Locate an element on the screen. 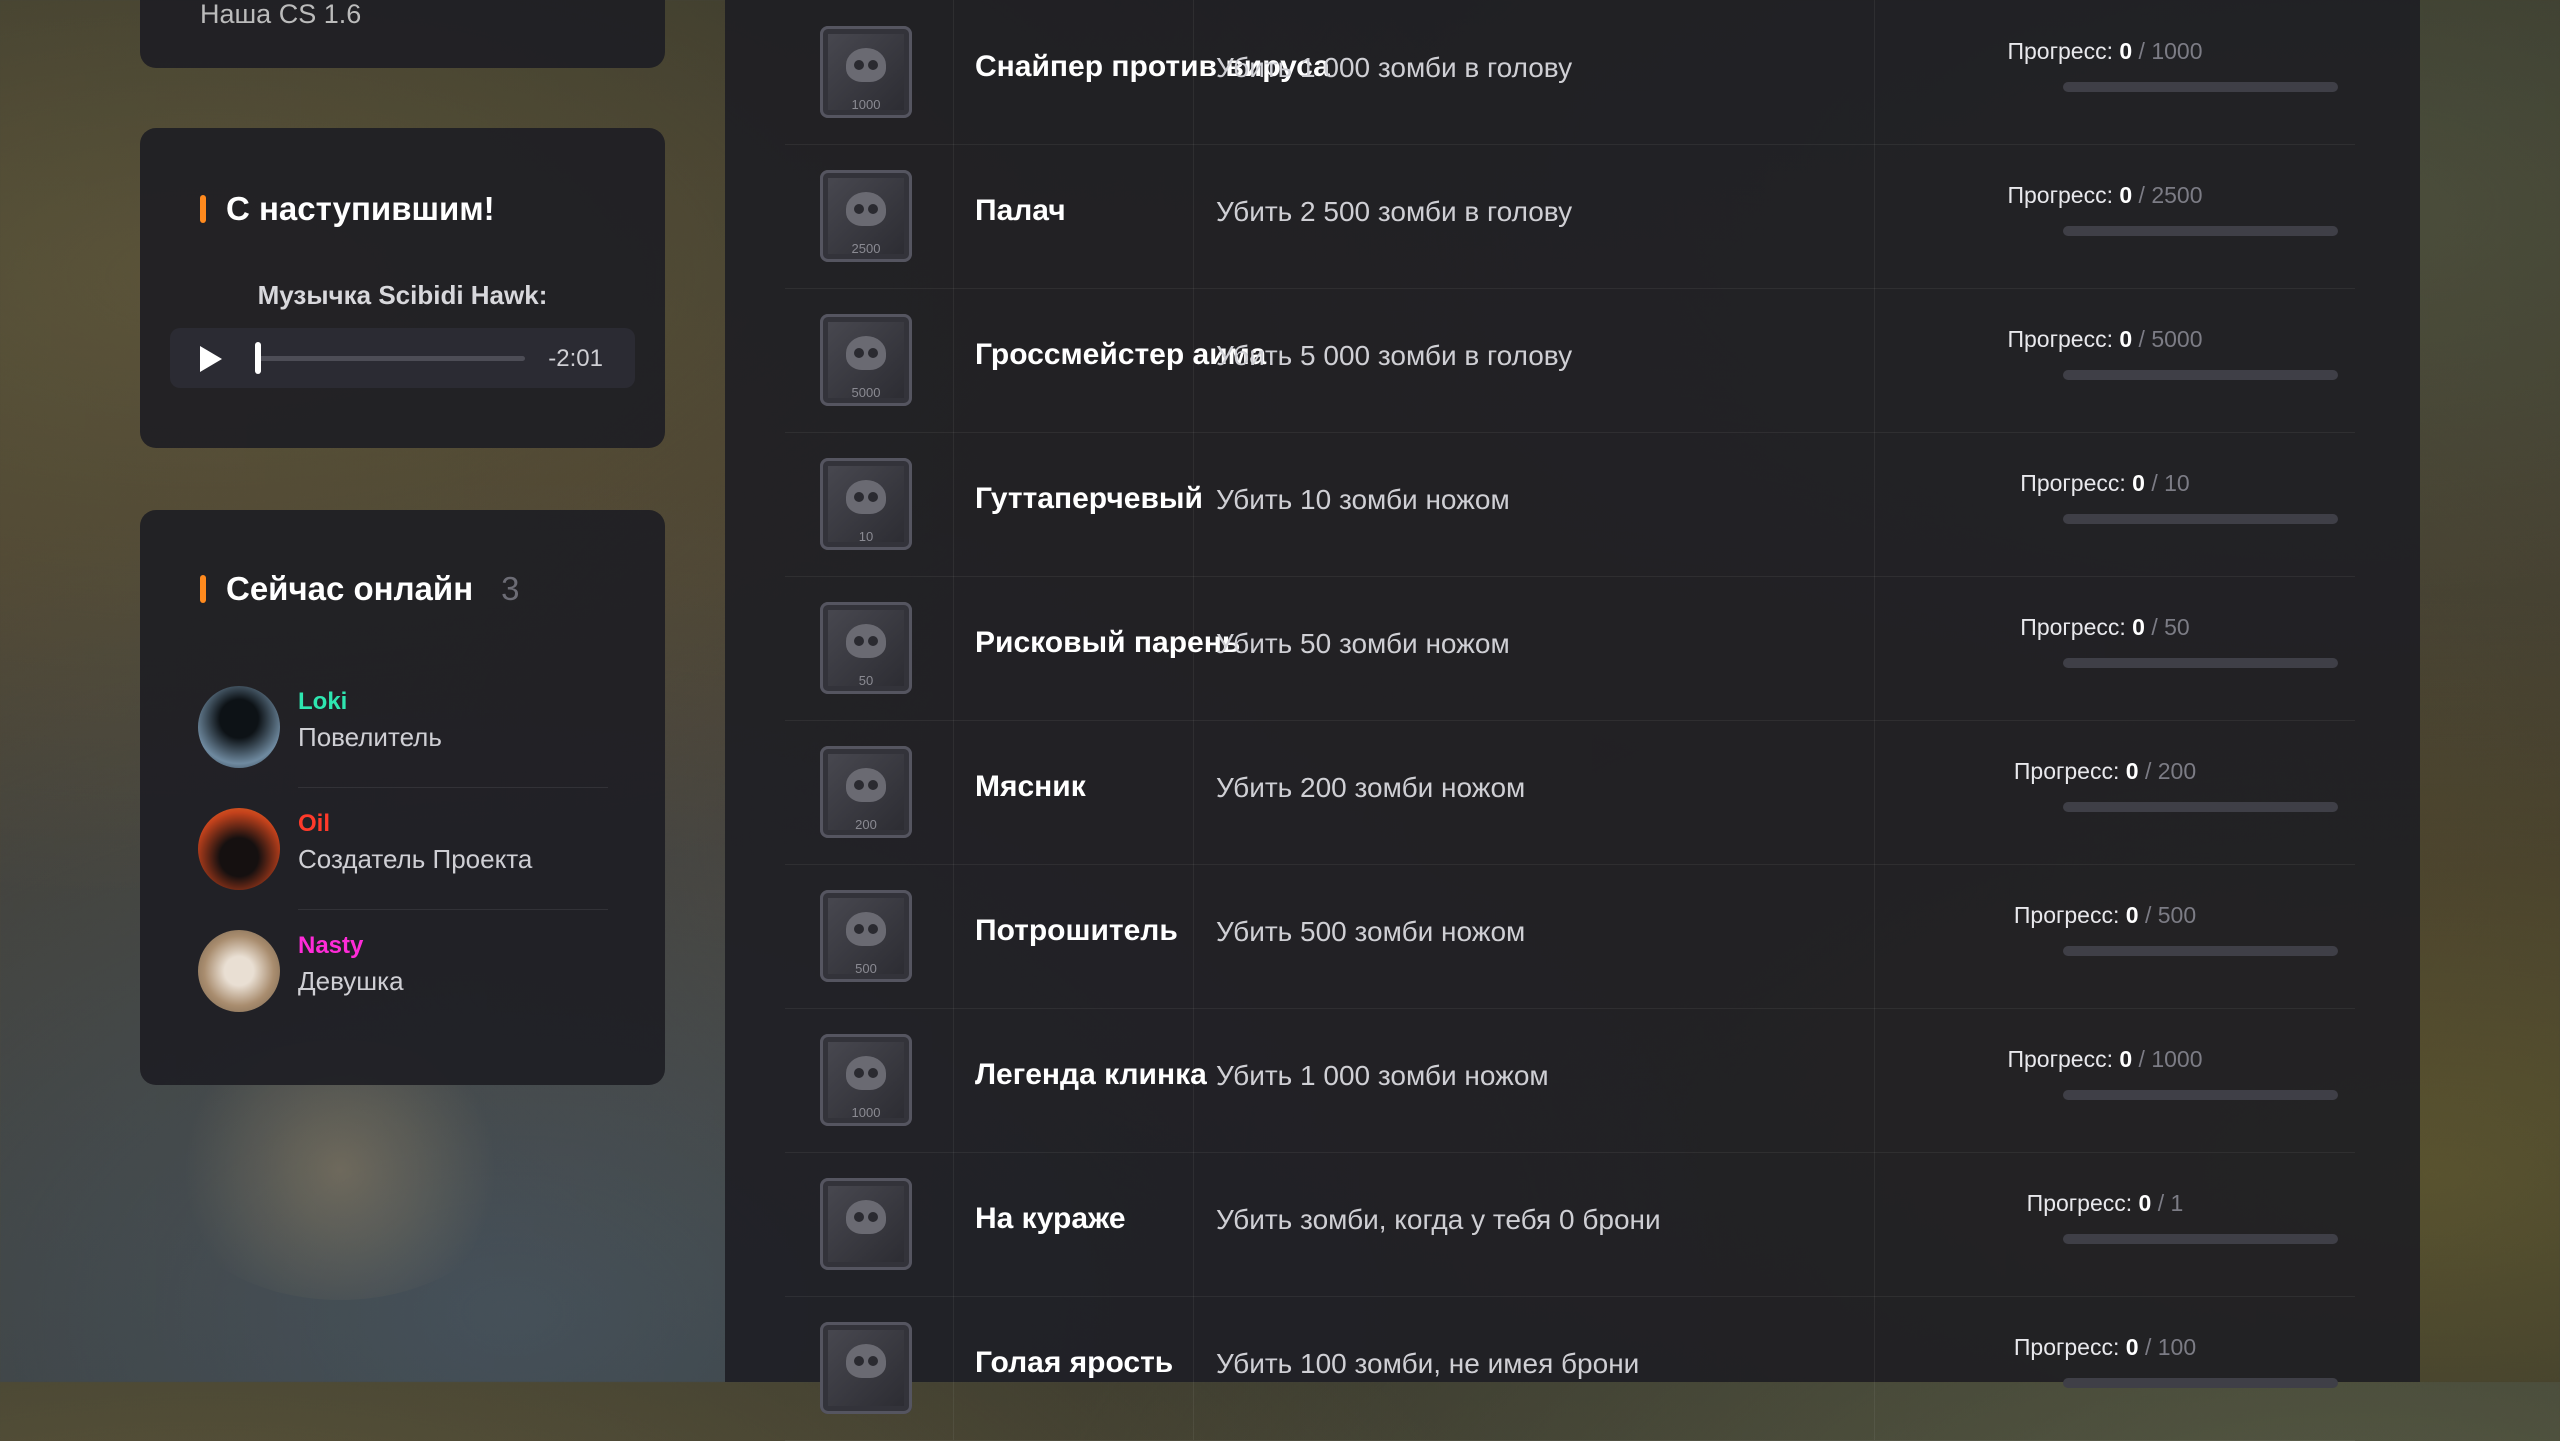 This screenshot has width=2560, height=1441. user-name: Nasty is located at coordinates (330, 946).